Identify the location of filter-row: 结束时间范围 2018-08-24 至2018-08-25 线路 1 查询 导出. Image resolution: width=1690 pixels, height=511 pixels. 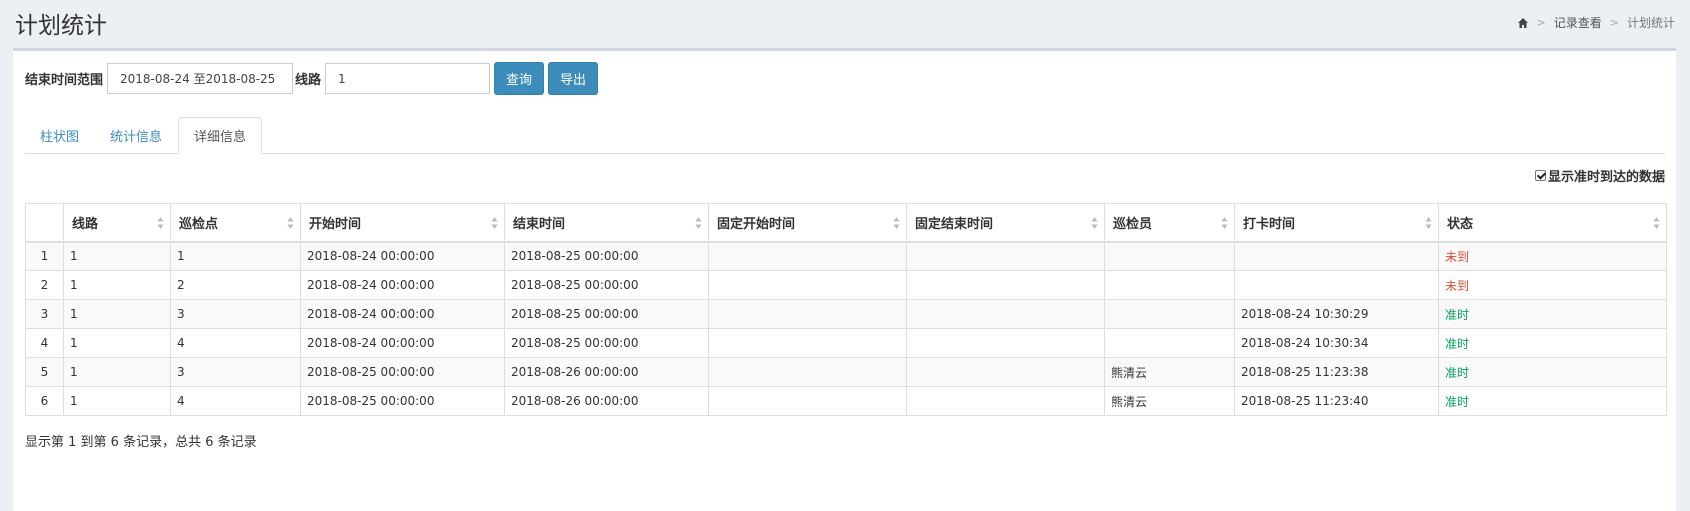
(312, 78).